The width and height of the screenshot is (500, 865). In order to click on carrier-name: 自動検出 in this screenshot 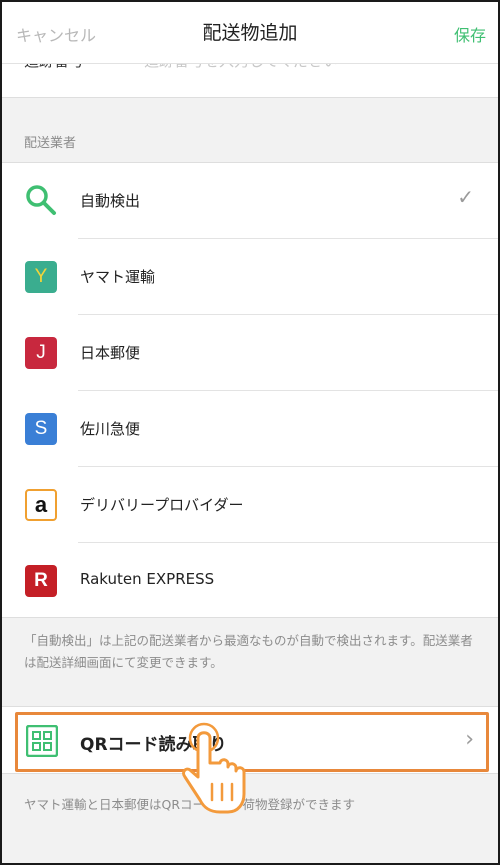, I will do `click(110, 201)`.